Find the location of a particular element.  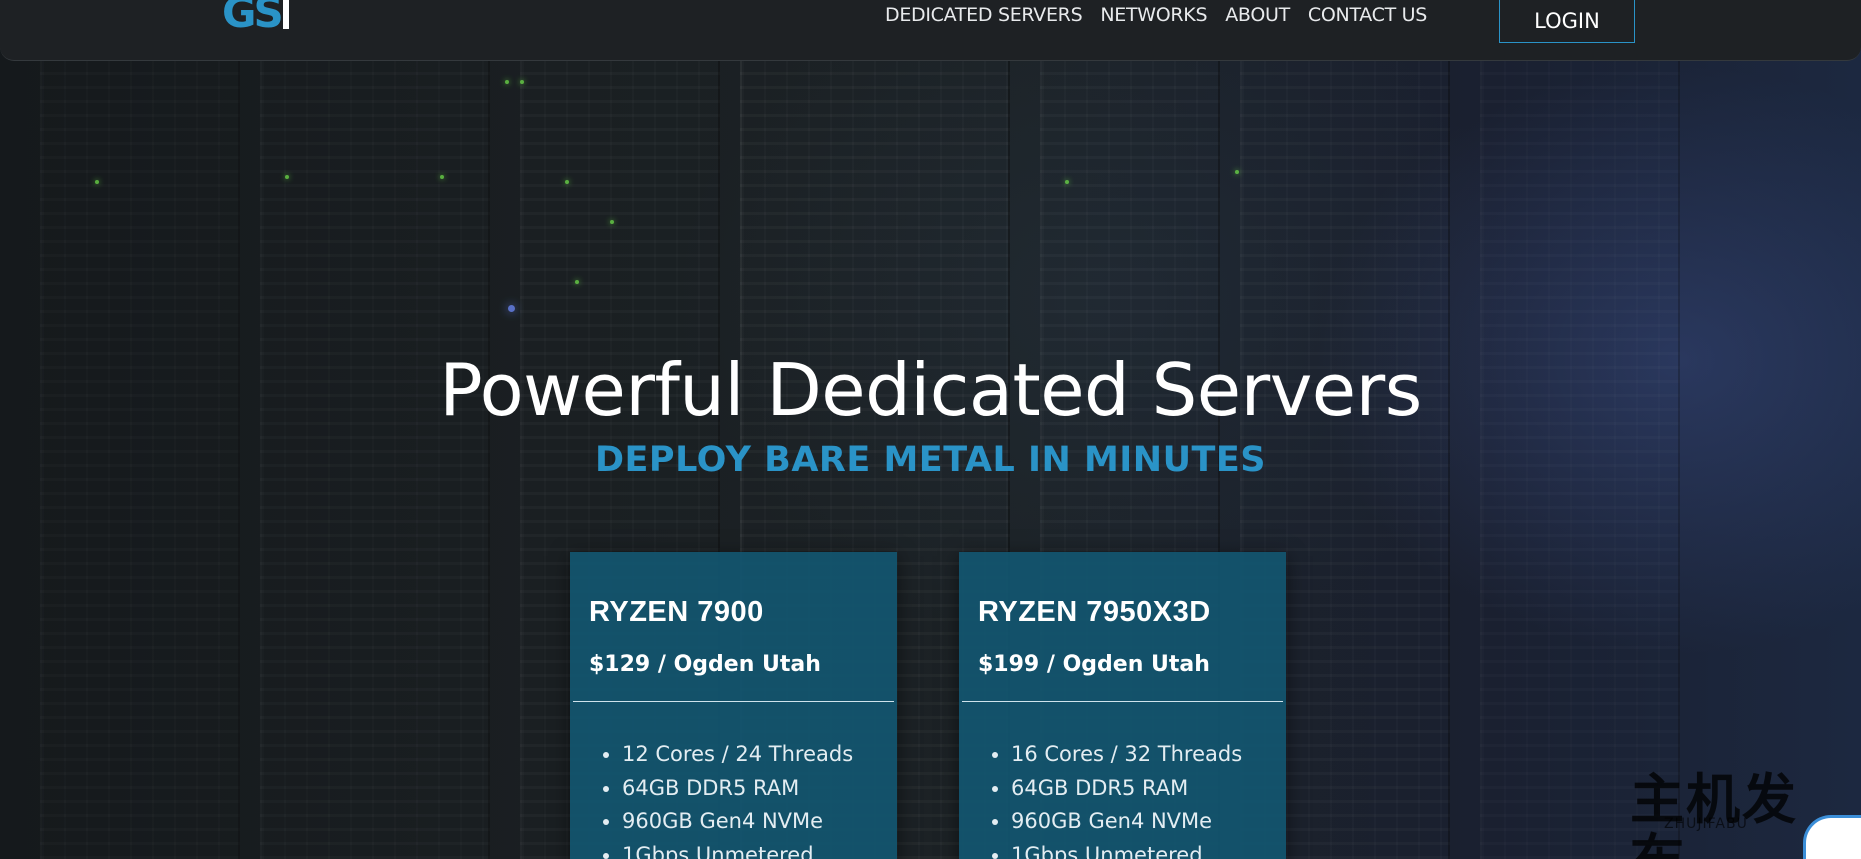

corner-badge-icon is located at coordinates (1832, 837).